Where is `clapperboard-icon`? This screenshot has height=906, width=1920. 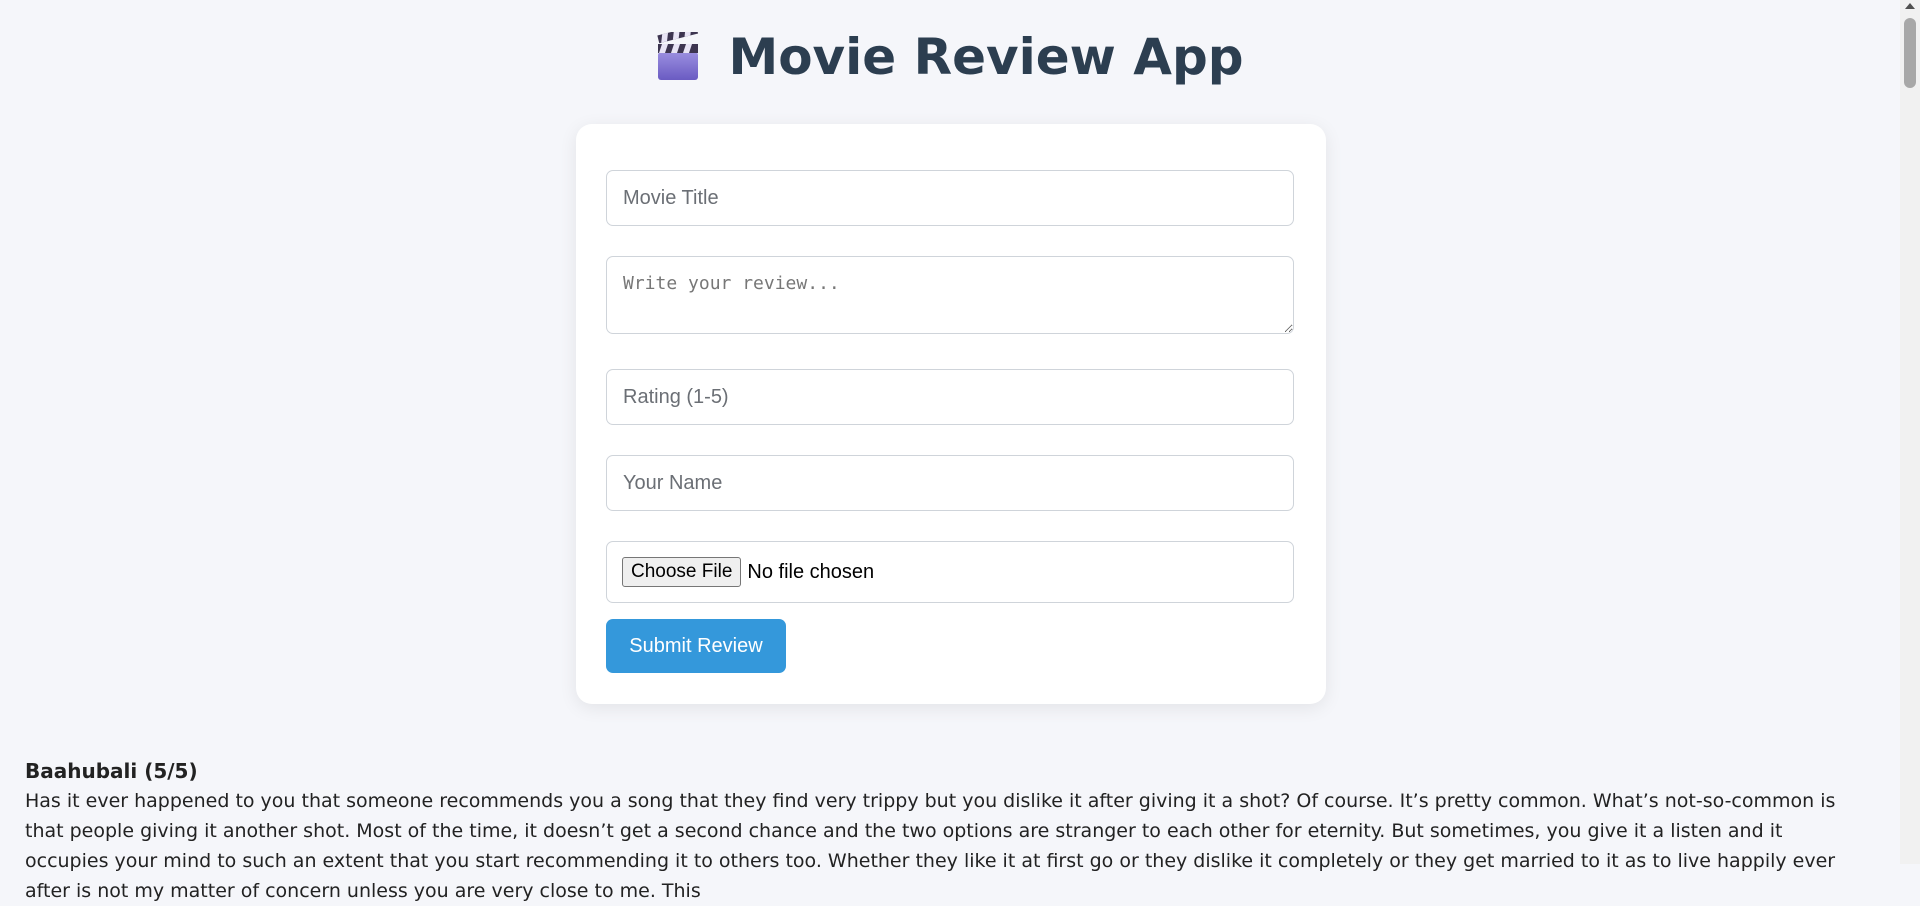 clapperboard-icon is located at coordinates (678, 56).